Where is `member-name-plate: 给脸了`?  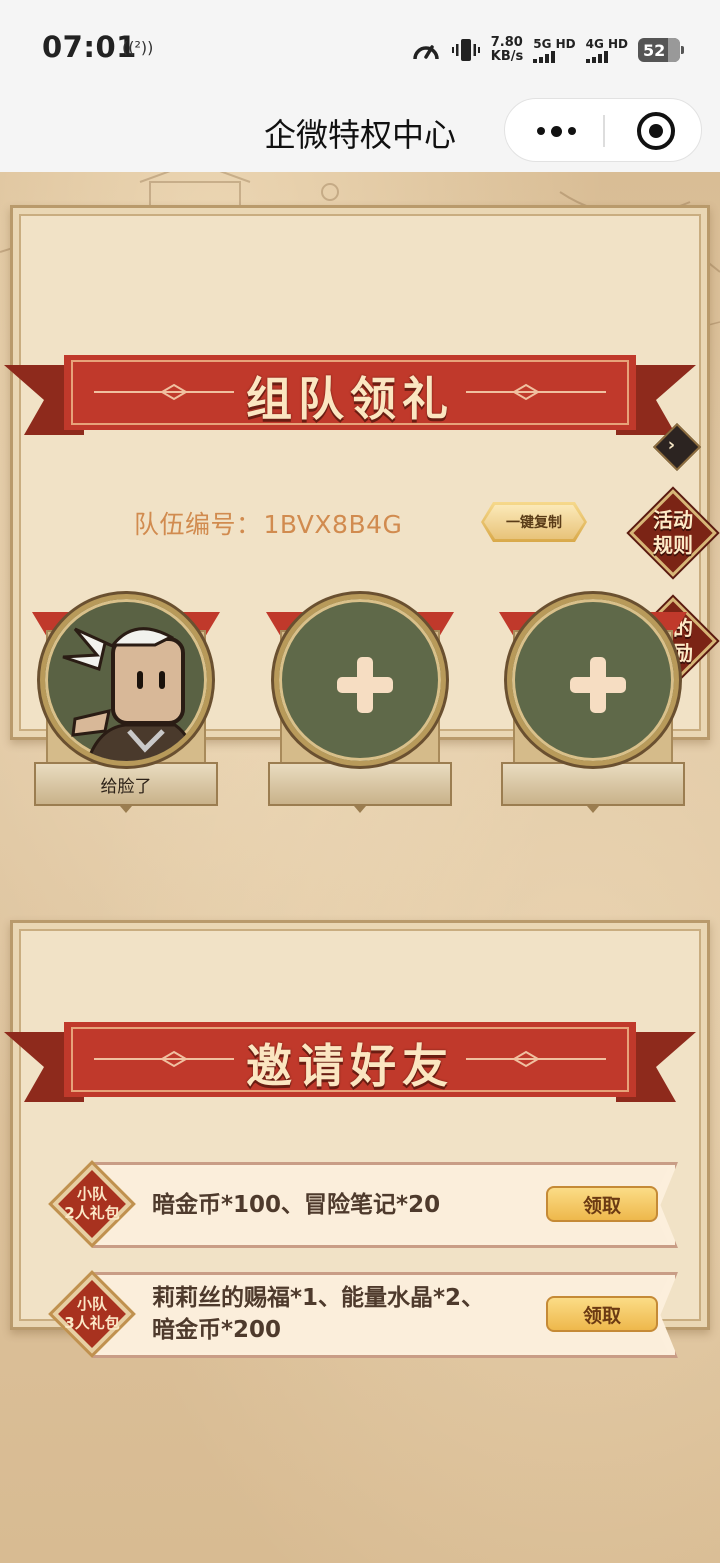
member-name-plate: 给脸了 is located at coordinates (126, 784).